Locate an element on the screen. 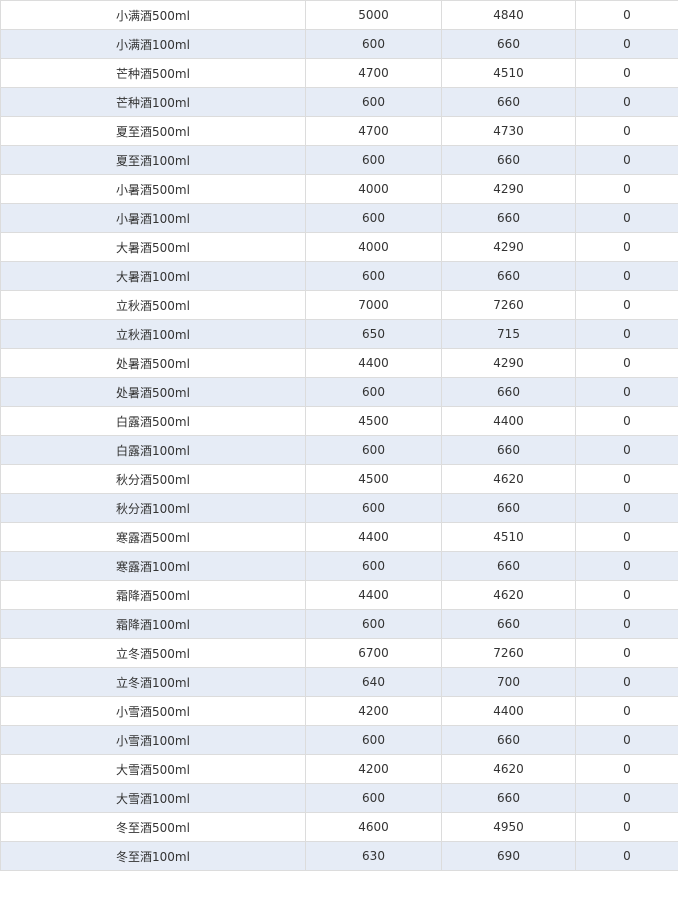 This screenshot has height=906, width=678. table-row: 处暑酒500ml 4400 4290 0 is located at coordinates (339, 363).